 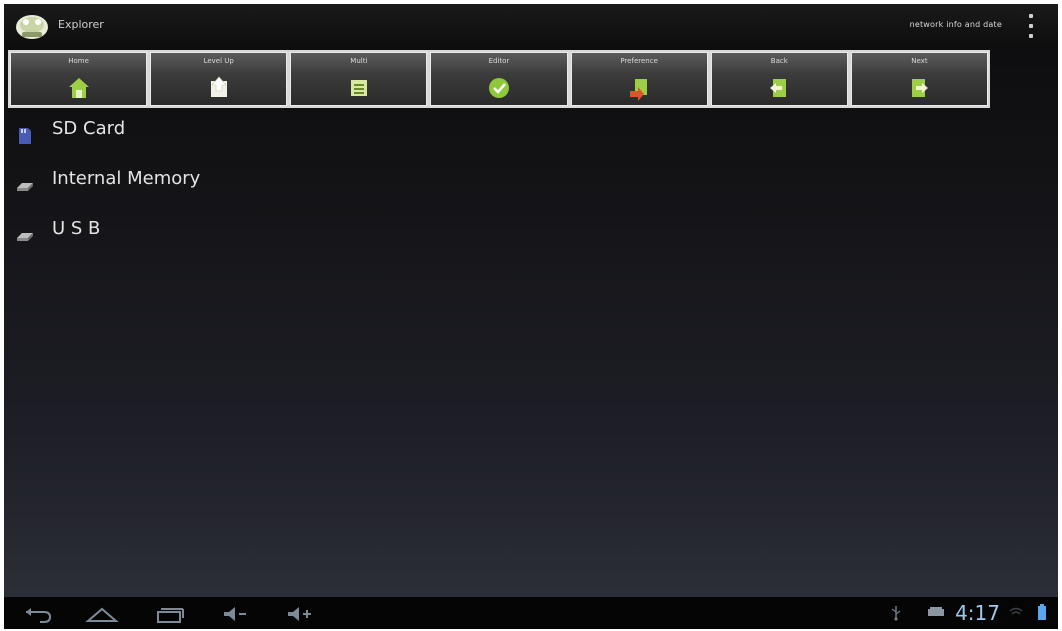 I want to click on app-title: Explorer, so click(x=81, y=24).